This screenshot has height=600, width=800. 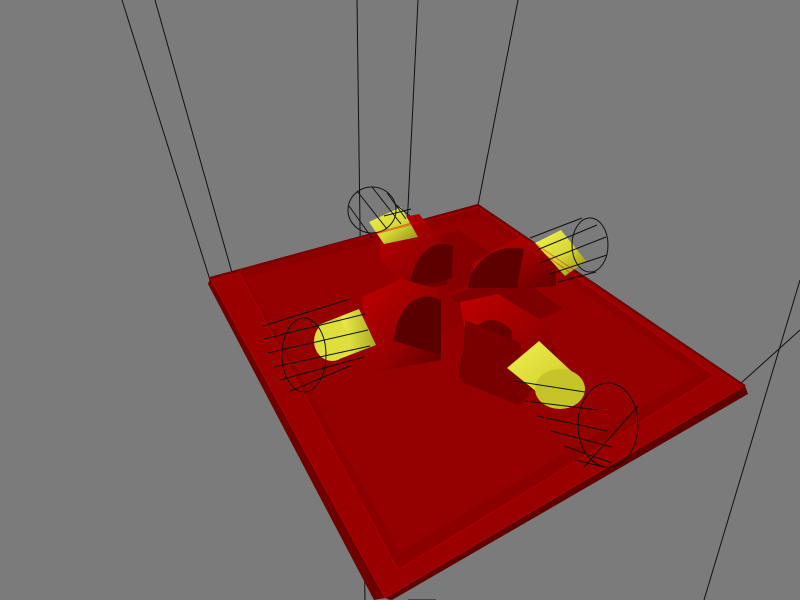 What do you see at coordinates (590, 245) in the screenshot?
I see `wireframe-cylinder` at bounding box center [590, 245].